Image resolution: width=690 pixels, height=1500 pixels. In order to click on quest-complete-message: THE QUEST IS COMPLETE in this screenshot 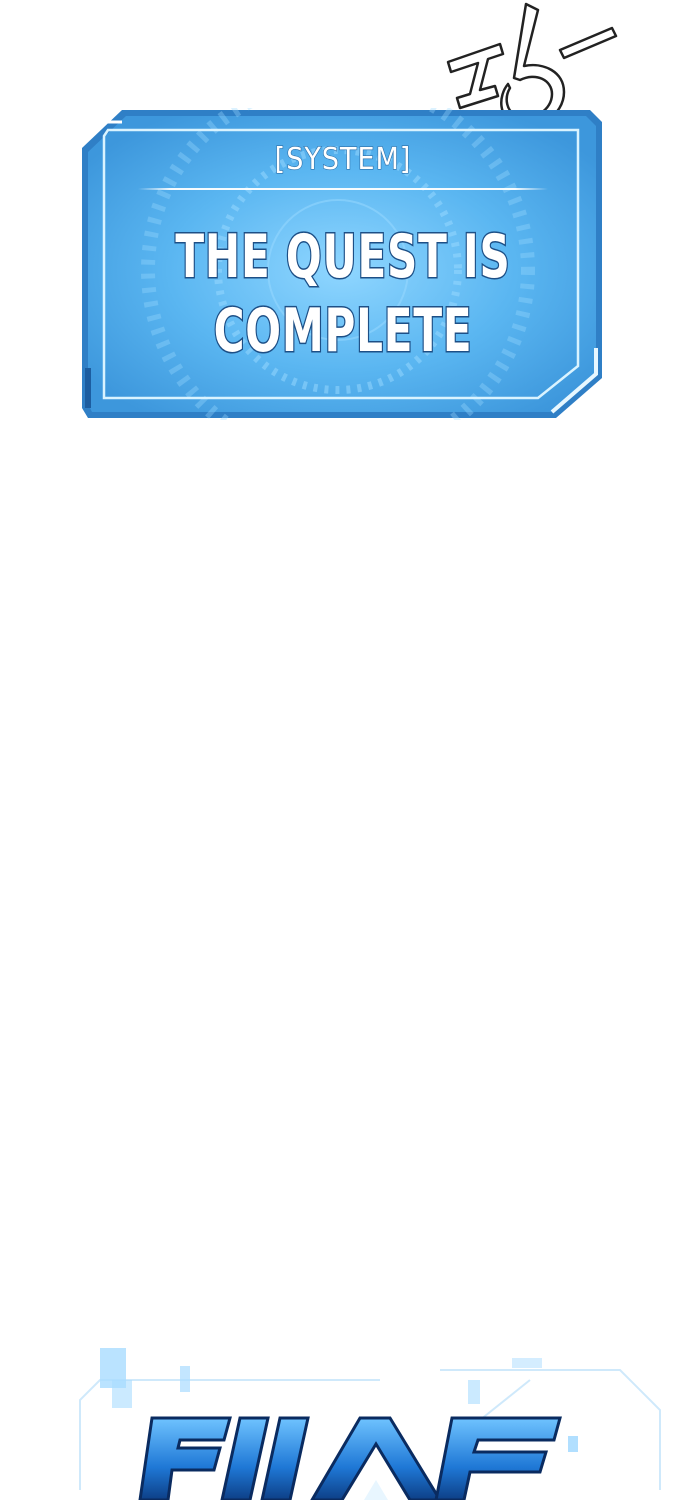, I will do `click(342, 294)`.